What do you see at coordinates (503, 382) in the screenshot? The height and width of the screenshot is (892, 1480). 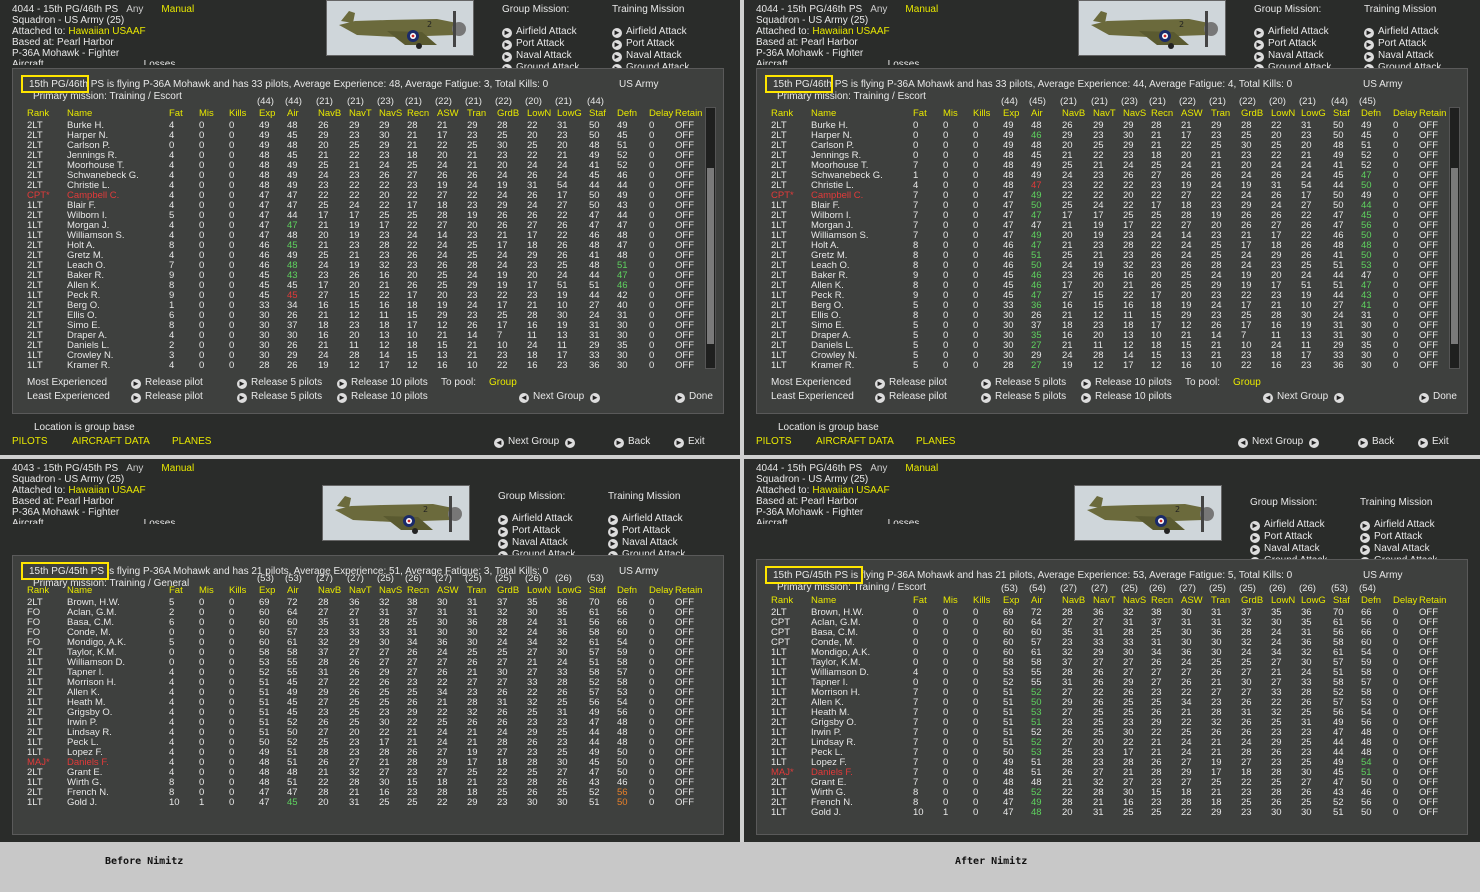 I see `pool-select: Group` at bounding box center [503, 382].